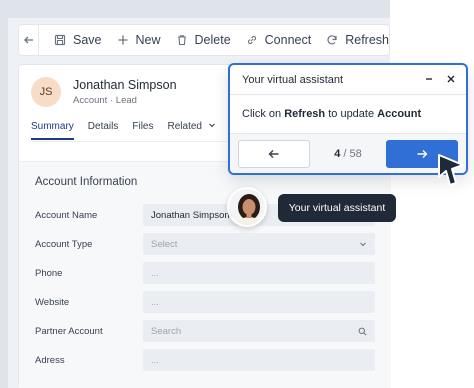 This screenshot has width=474, height=388. I want to click on delete-button: Delete, so click(203, 40).